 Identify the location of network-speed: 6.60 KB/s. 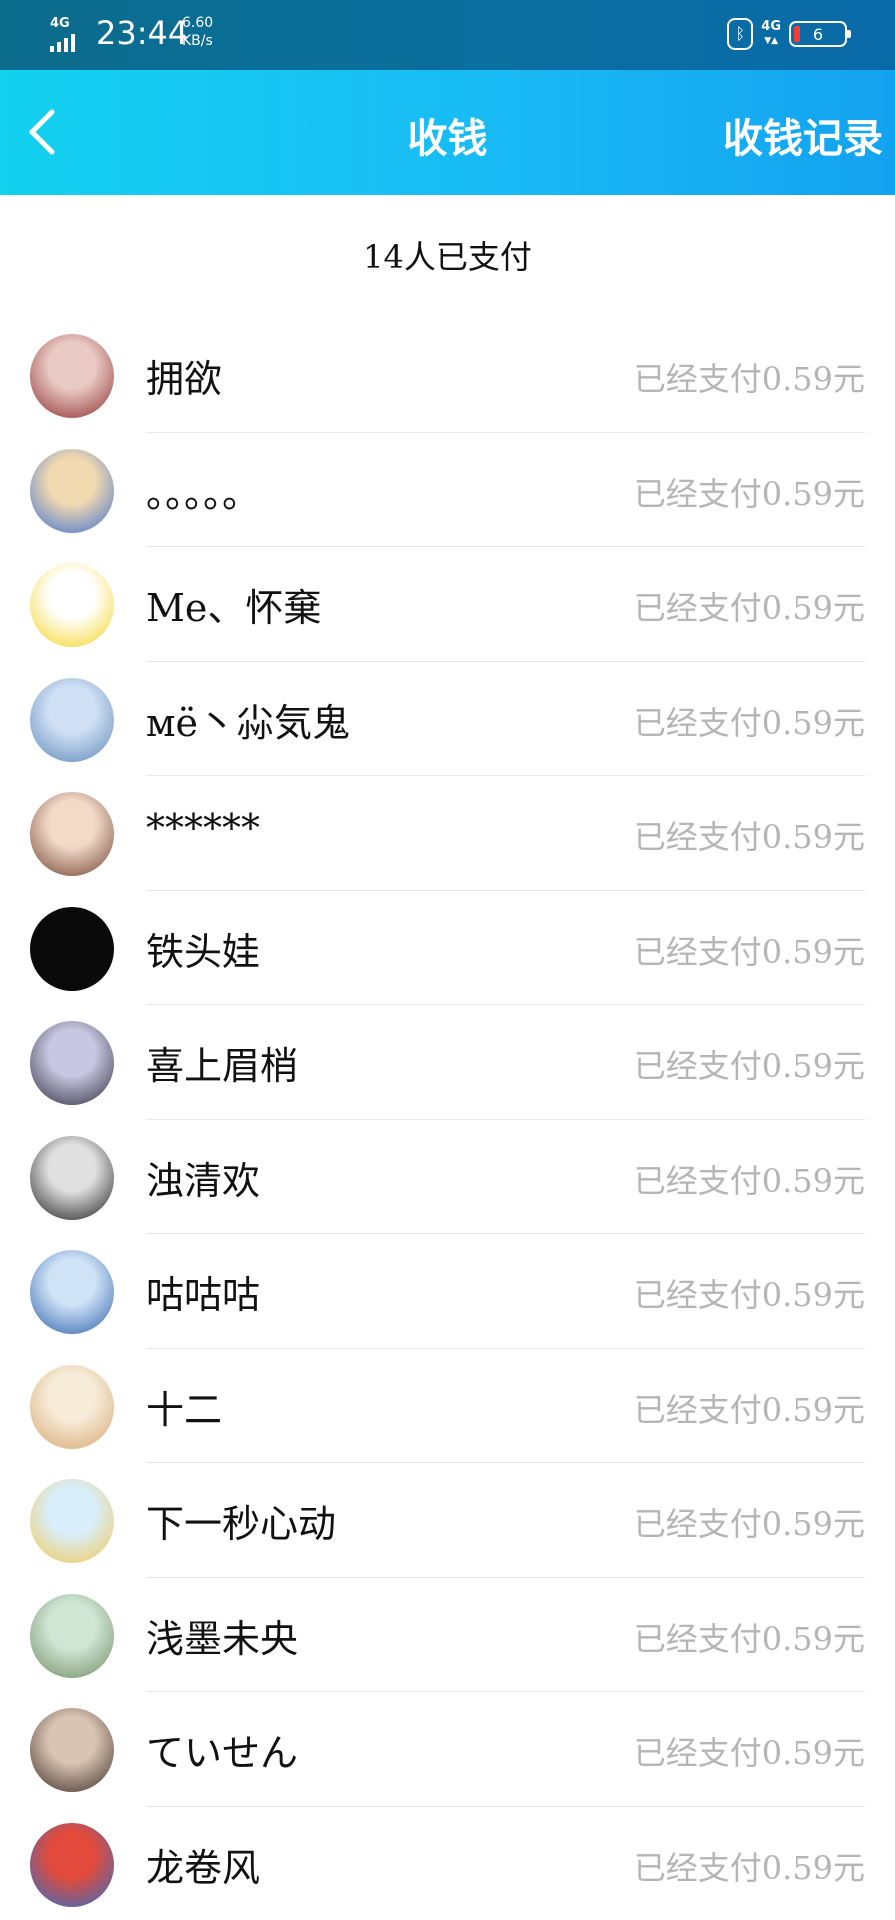
(197, 32).